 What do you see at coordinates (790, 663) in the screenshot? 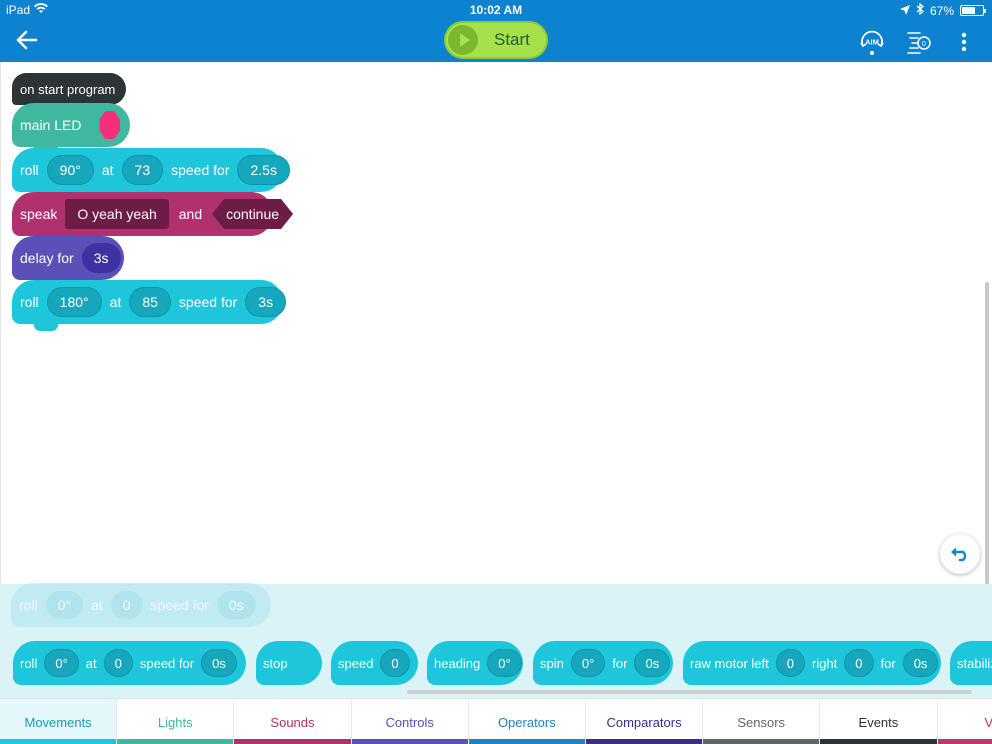
I see `left-motor-input: 0` at bounding box center [790, 663].